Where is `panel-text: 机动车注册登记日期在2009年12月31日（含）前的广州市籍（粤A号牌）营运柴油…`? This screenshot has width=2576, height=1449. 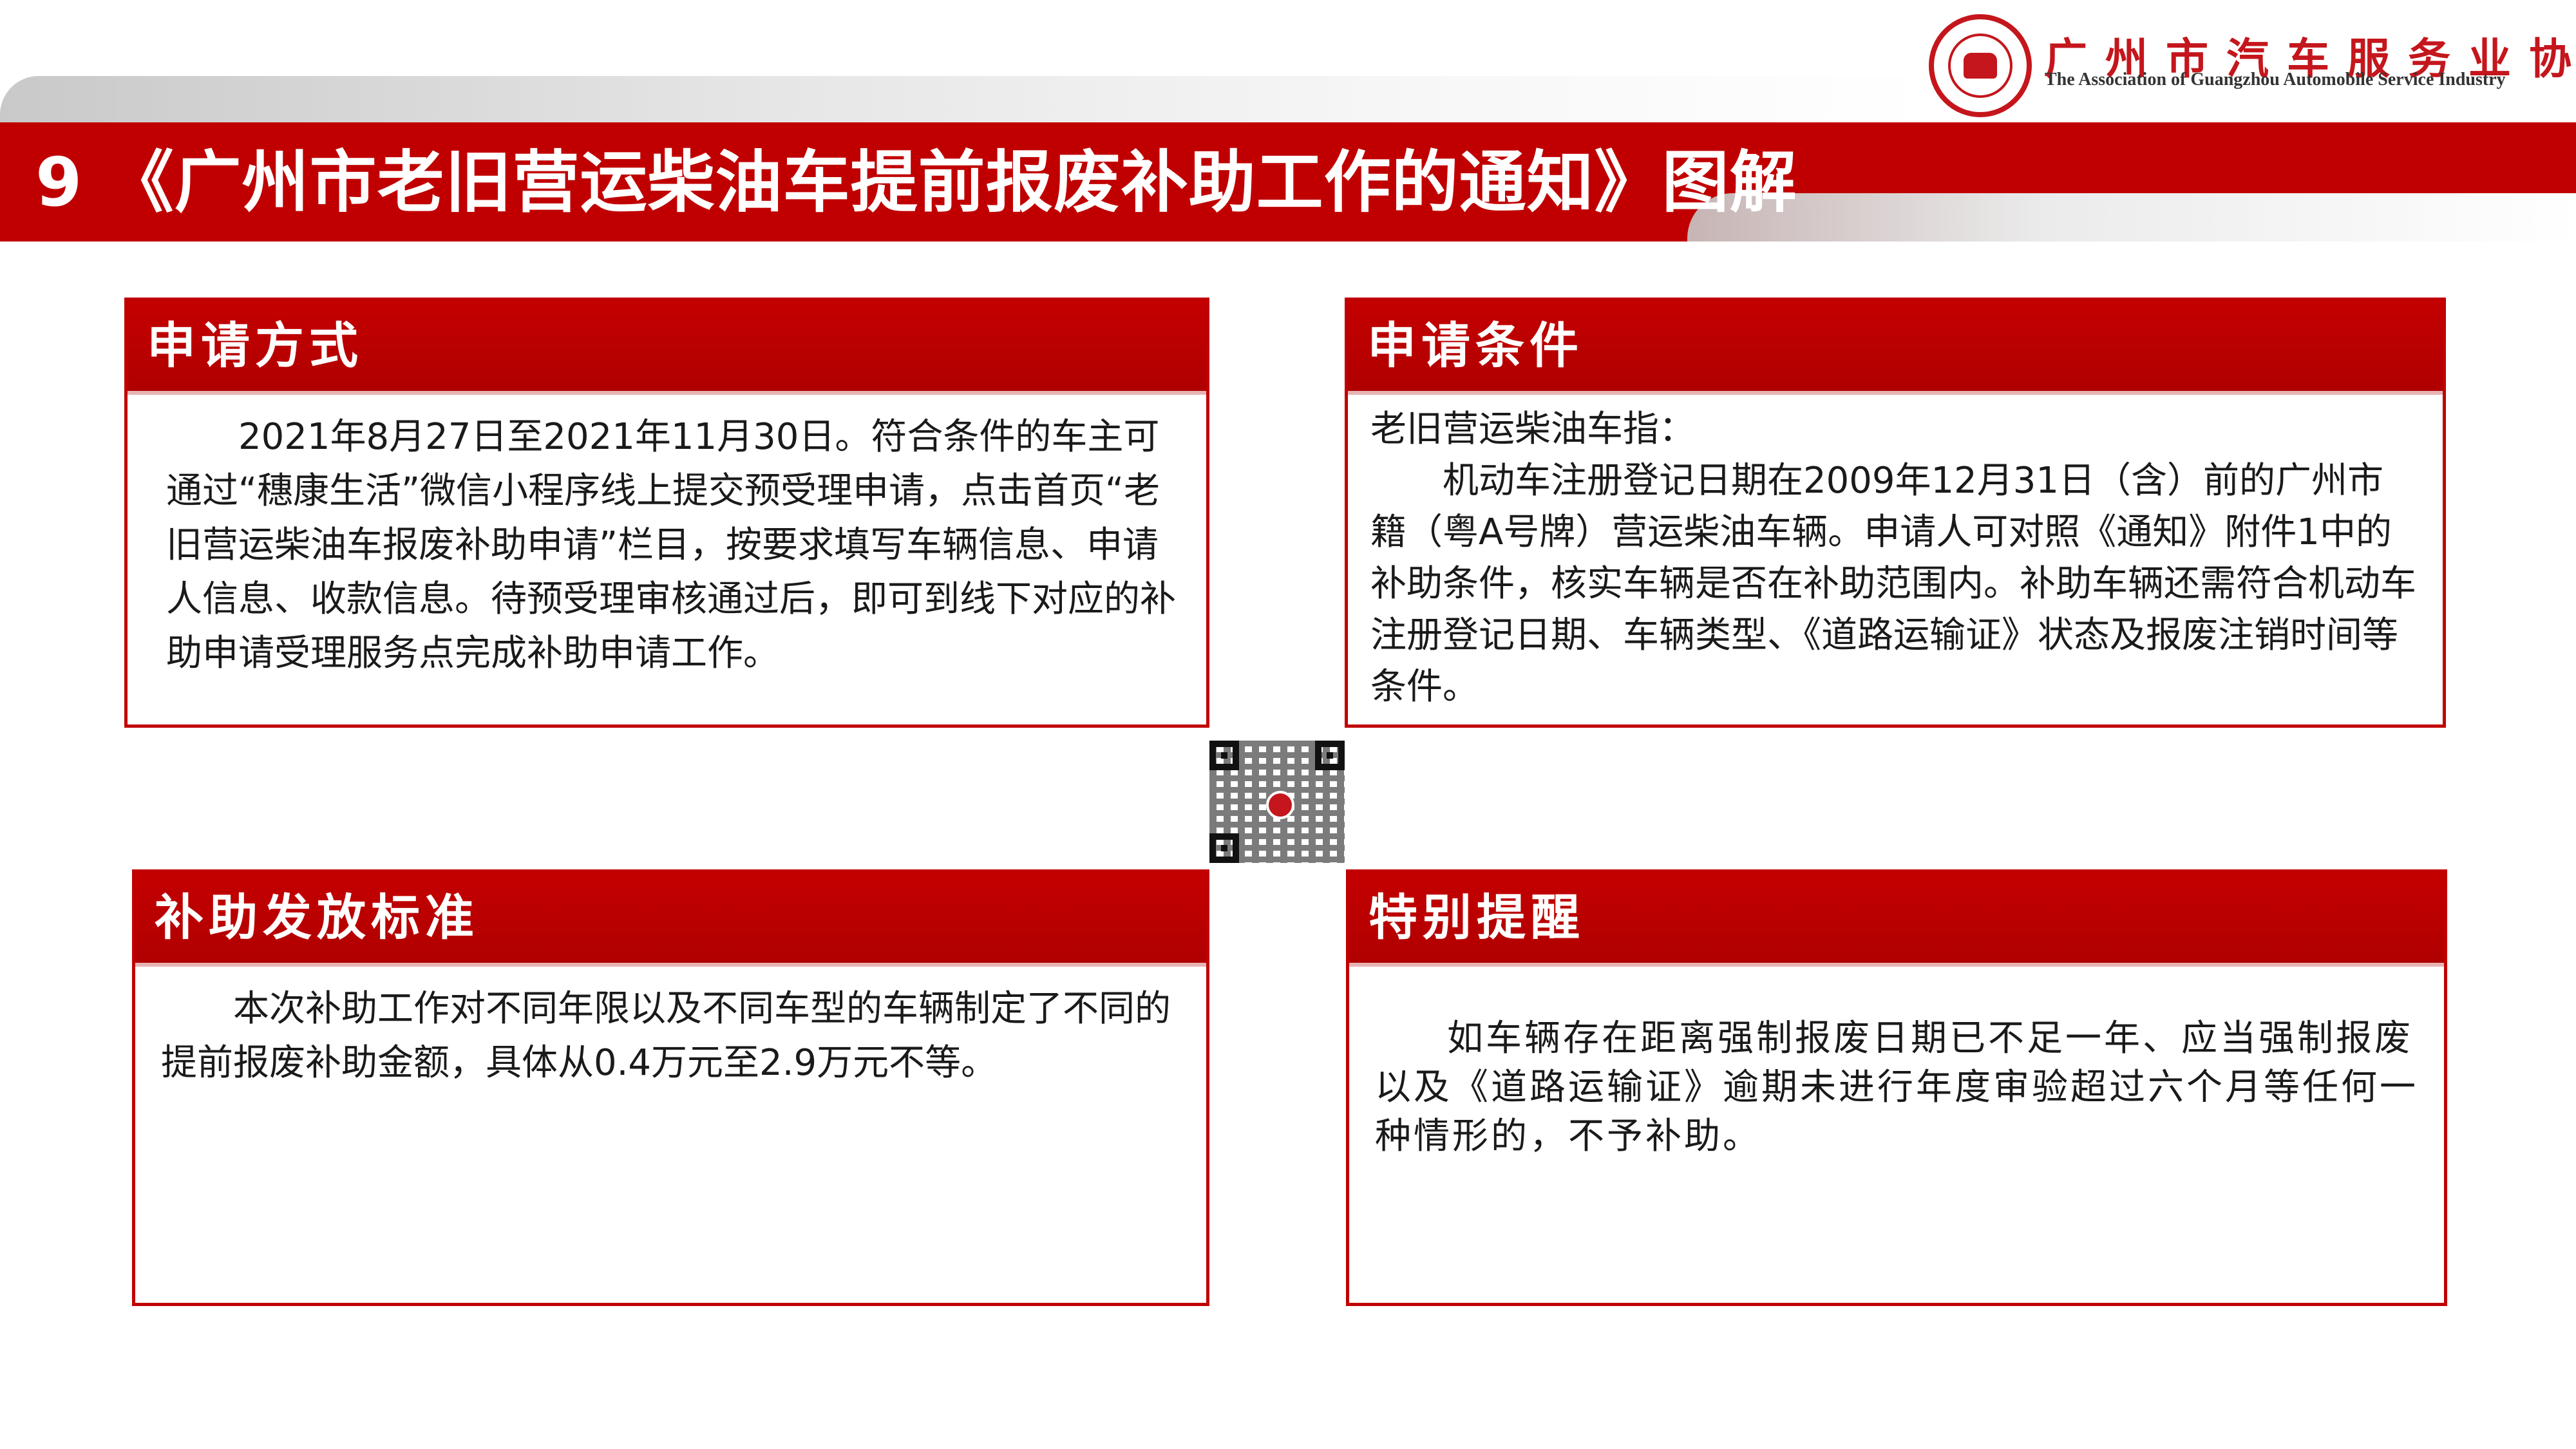 panel-text: 机动车注册登记日期在2009年12月31日（含）前的广州市籍（粤A号牌）营运柴油… is located at coordinates (1893, 584).